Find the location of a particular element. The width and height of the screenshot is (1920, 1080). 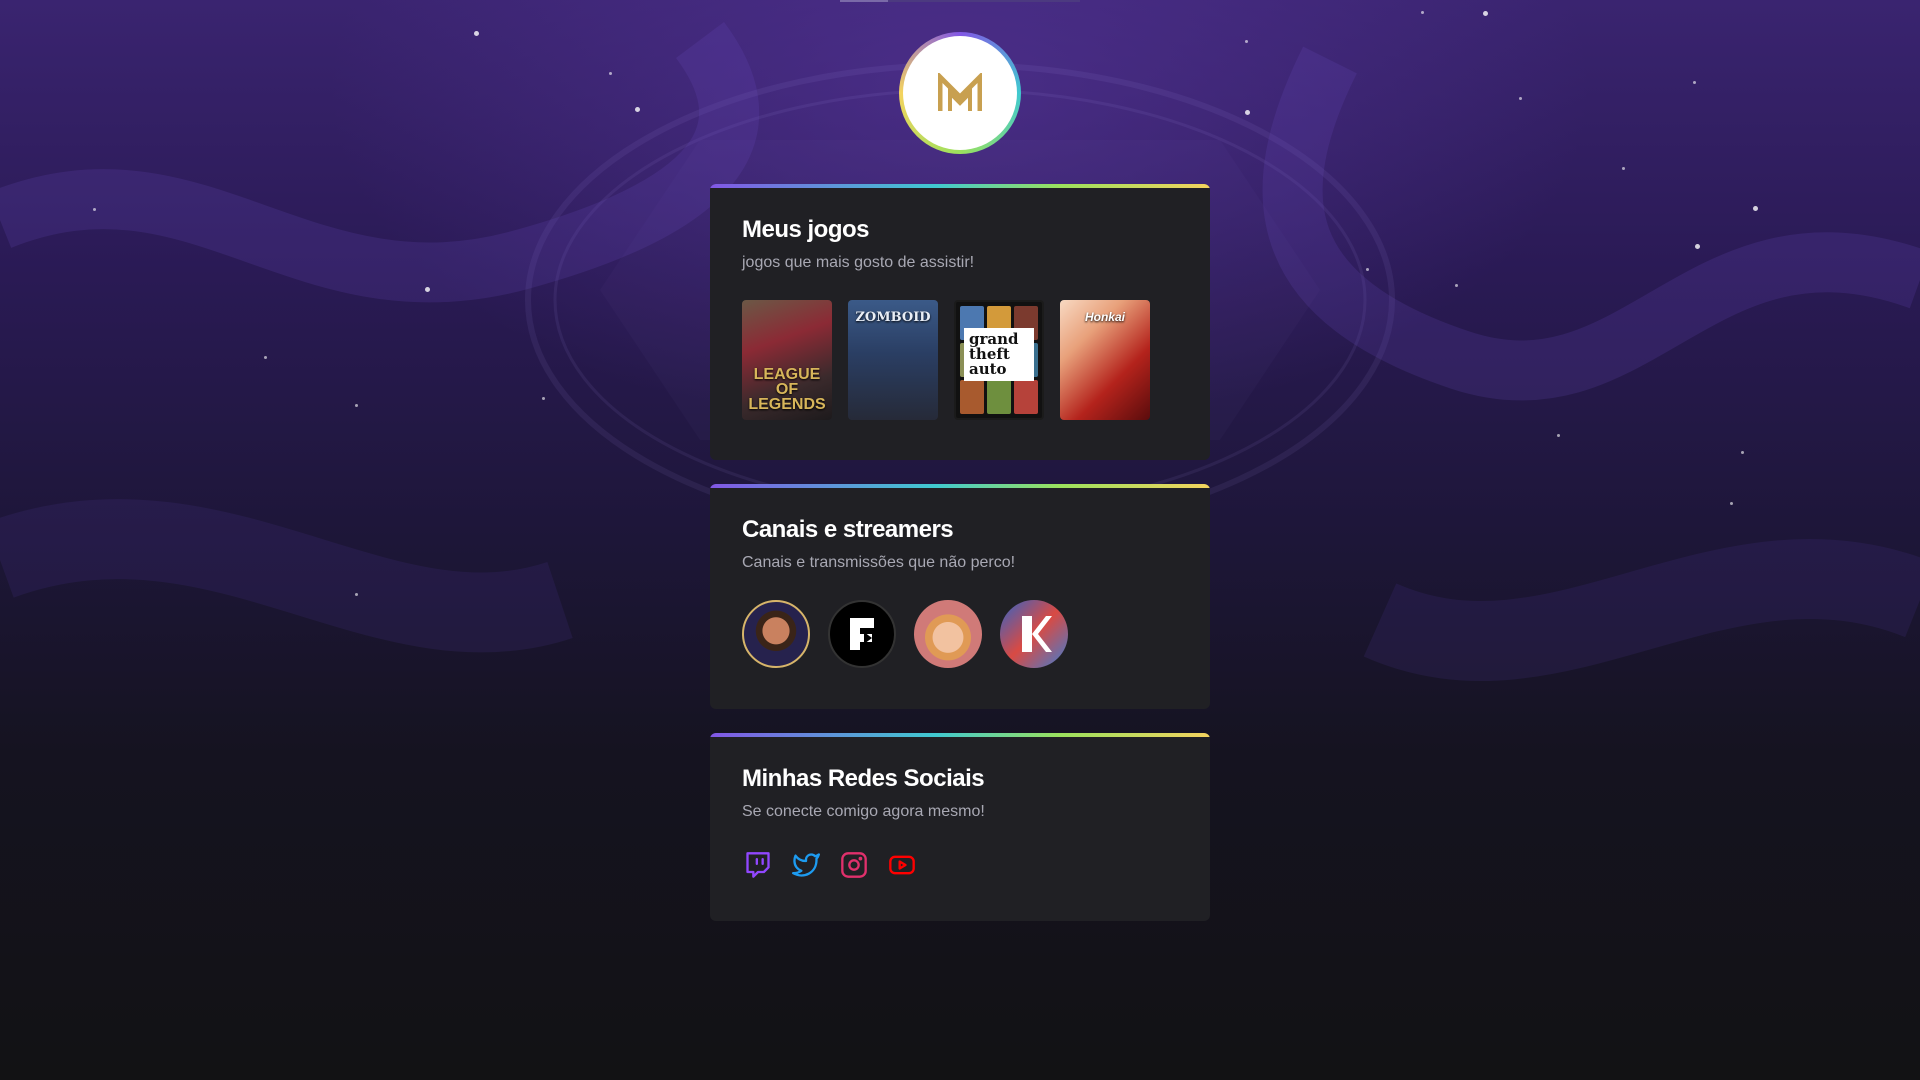

twitch-icon is located at coordinates (758, 865).